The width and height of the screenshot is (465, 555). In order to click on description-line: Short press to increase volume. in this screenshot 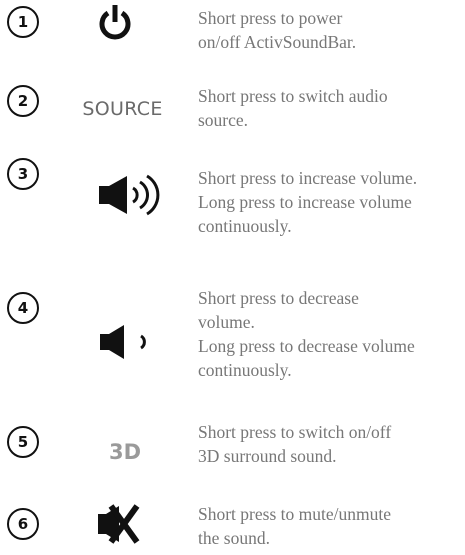, I will do `click(308, 178)`.